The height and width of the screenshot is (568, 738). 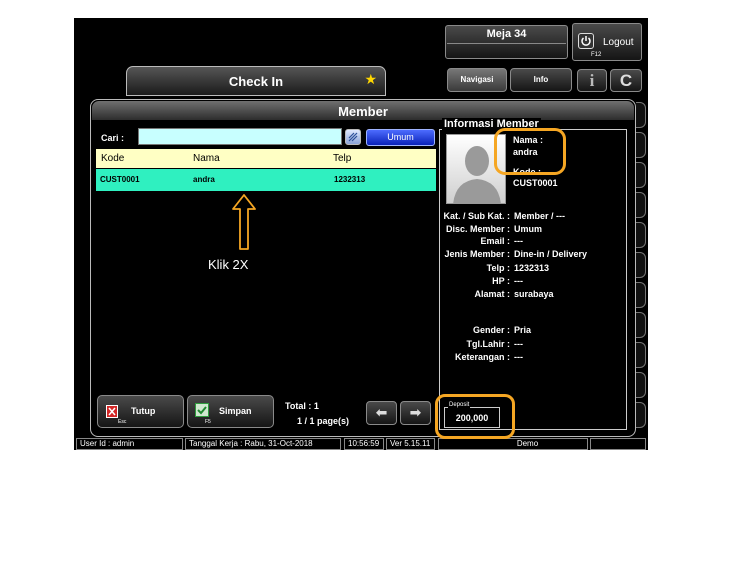 I want to click on table-header: Kode Nama Telp, so click(x=266, y=158).